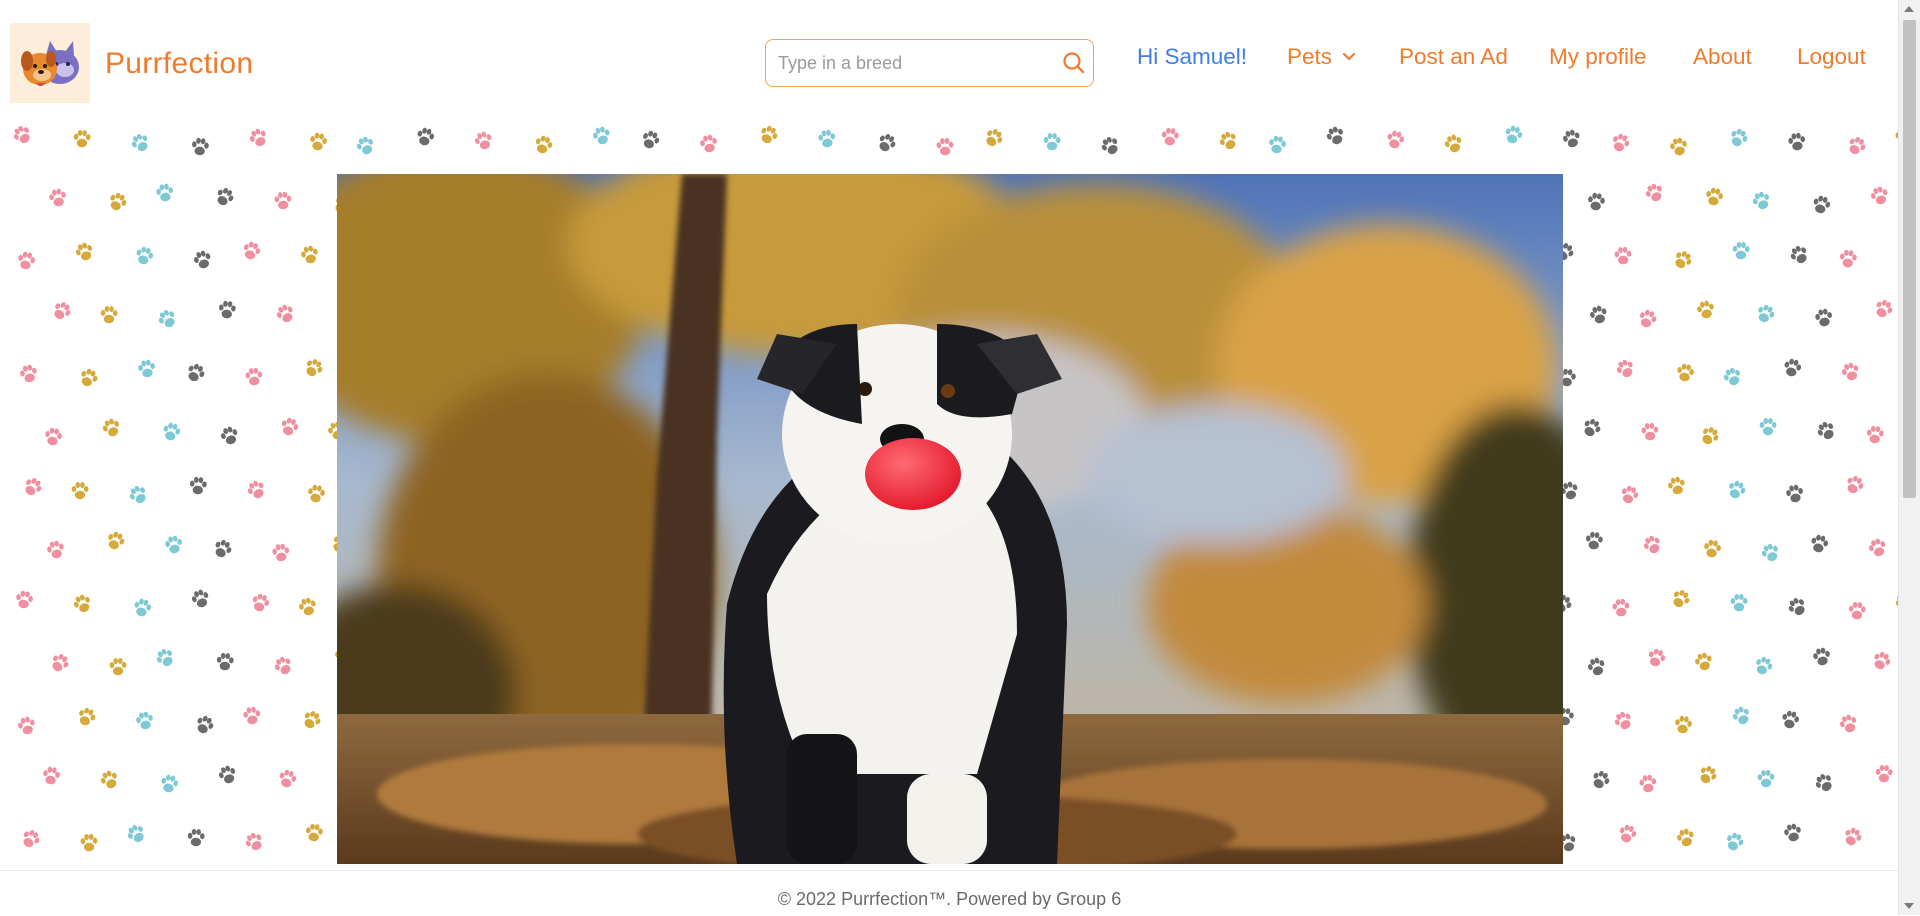 This screenshot has width=1920, height=916. I want to click on scrollbar, so click(1909, 457).